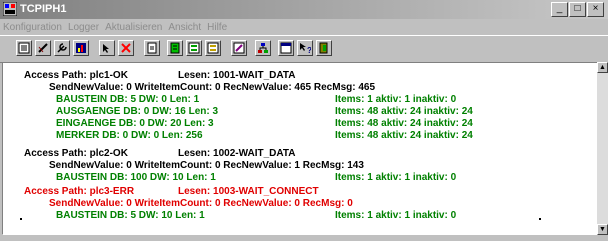 This screenshot has width=608, height=241. What do you see at coordinates (213, 48) in the screenshot?
I see `yellow-list-icon` at bounding box center [213, 48].